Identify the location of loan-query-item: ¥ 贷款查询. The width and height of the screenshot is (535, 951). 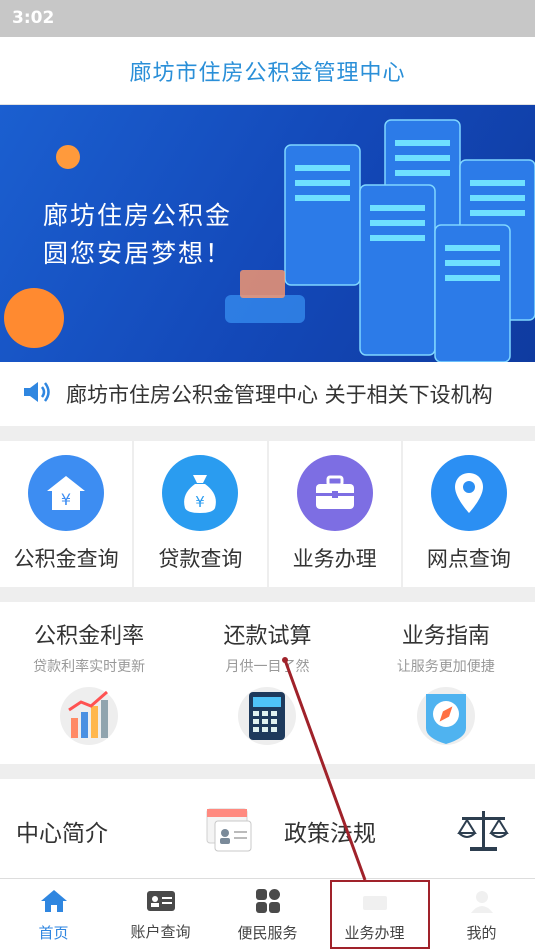
(200, 514).